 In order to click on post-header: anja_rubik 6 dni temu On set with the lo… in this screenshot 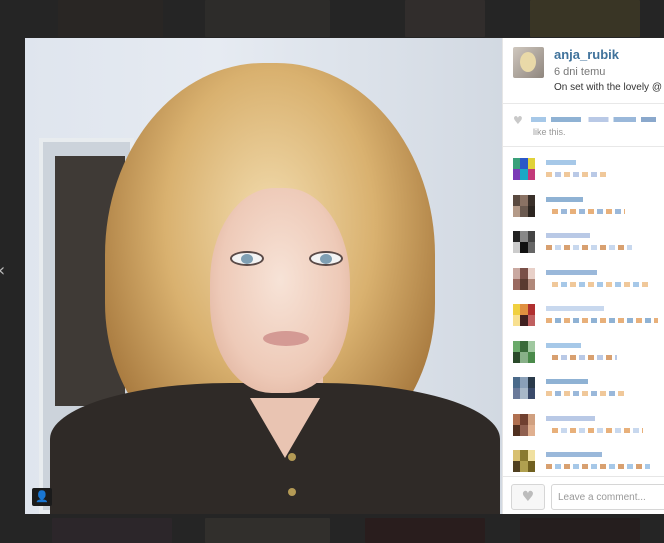, I will do `click(583, 70)`.